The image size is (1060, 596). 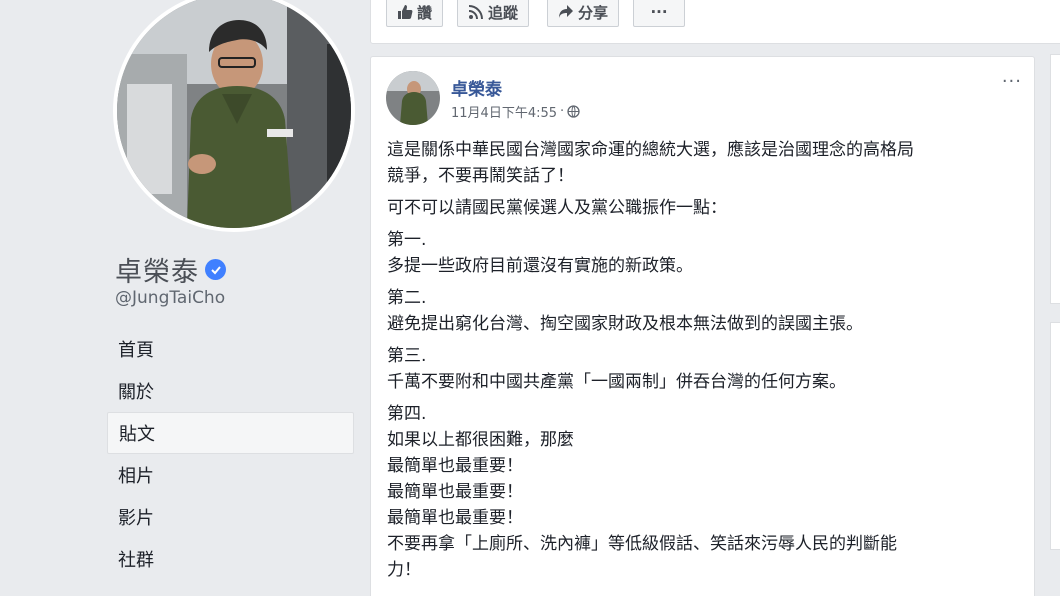 I want to click on post-line: 可不可以請國民黨候選人及黨公職振作一點：, so click(x=557, y=208).